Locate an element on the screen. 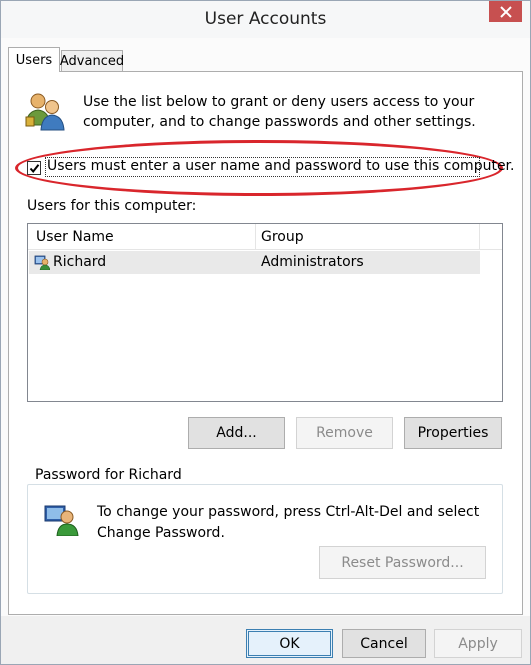 This screenshot has width=531, height=665. tab-advanced: Advanced is located at coordinates (92, 60).